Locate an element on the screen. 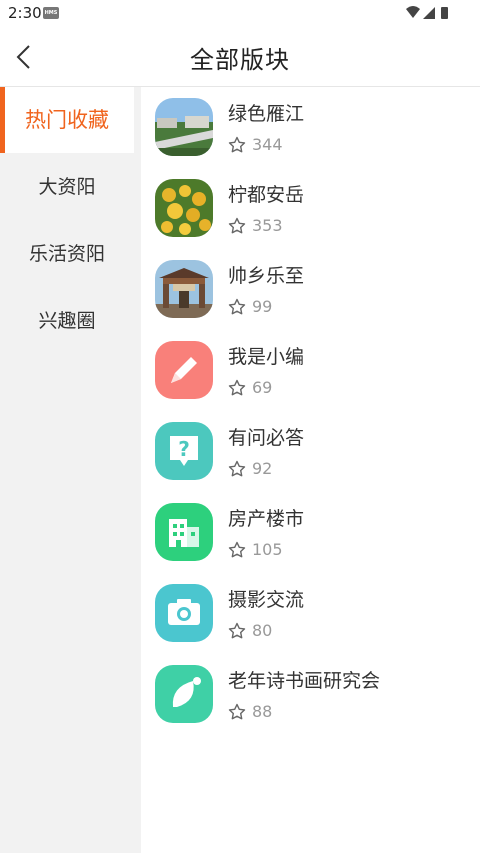 The image size is (480, 853). favorite-count: 92 is located at coordinates (262, 468).